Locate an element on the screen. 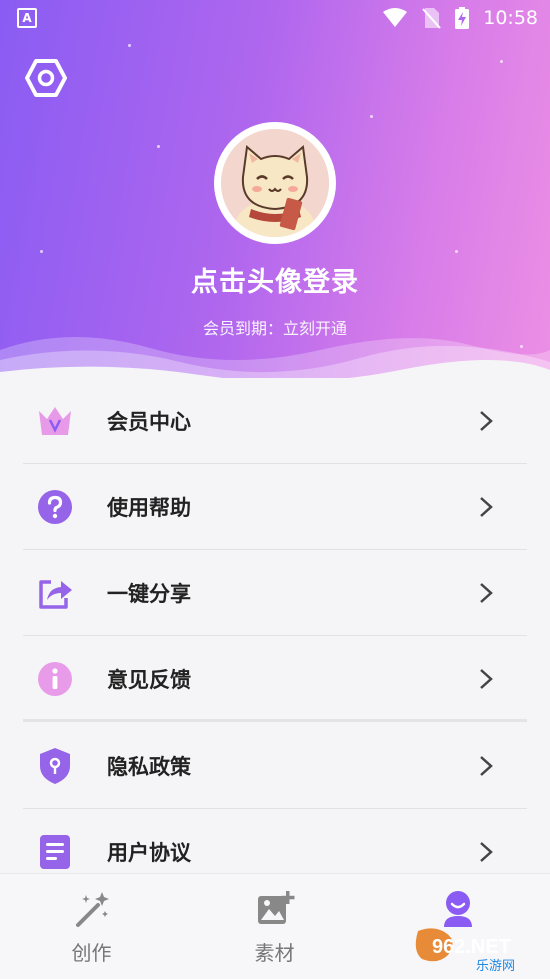  avatar is located at coordinates (275, 183).